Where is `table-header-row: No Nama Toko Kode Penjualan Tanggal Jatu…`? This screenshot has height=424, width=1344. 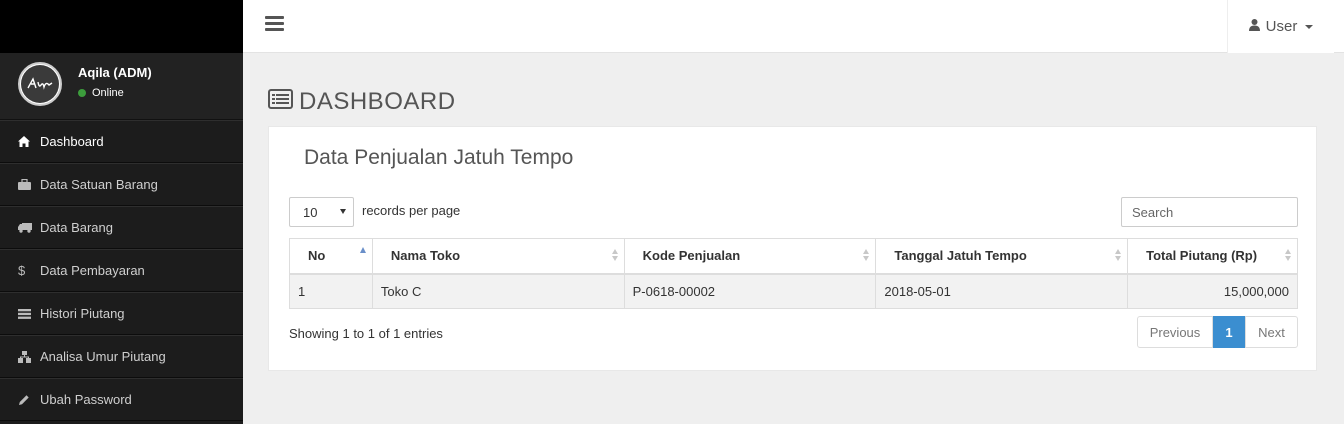
table-header-row: No Nama Toko Kode Penjualan Tanggal Jatu… is located at coordinates (793, 256).